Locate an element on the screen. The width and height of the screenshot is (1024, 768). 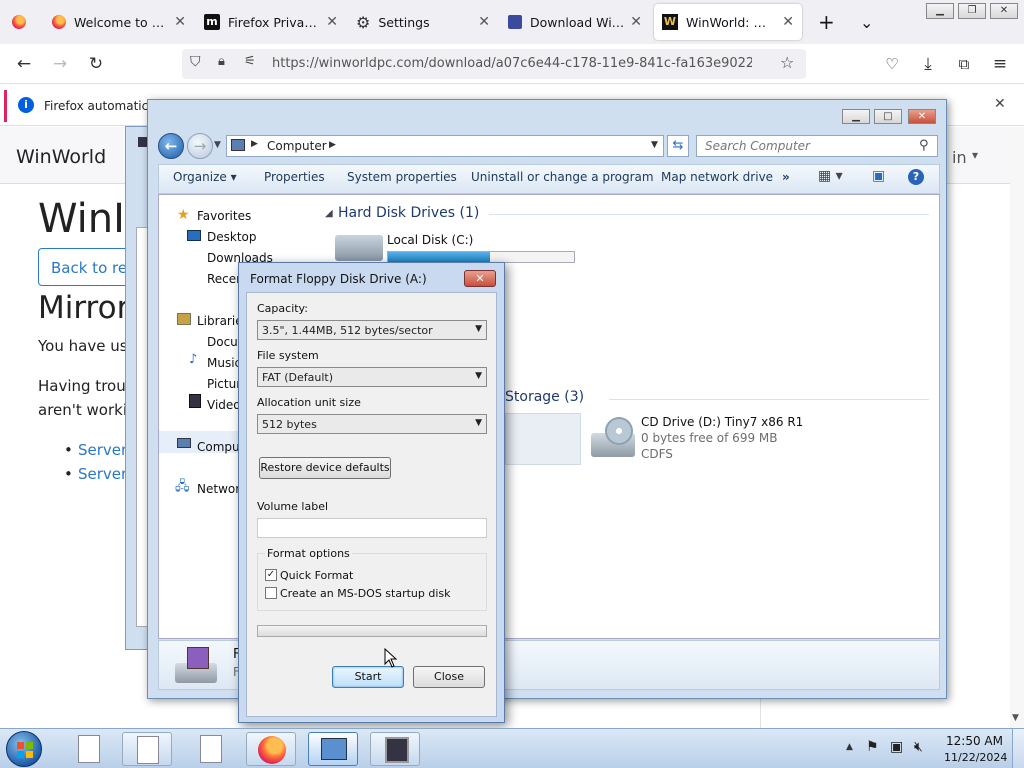
volume-muted-icon: 🔇︎ is located at coordinates (918, 747).